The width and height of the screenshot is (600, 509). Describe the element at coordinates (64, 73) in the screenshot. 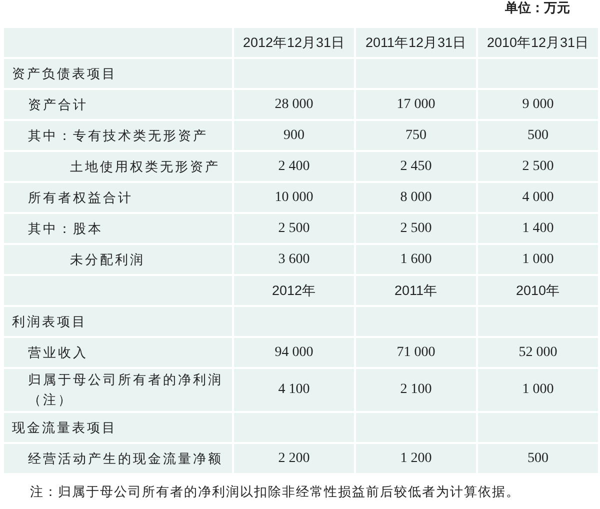

I see `row-label: 资产负债表项目` at that location.